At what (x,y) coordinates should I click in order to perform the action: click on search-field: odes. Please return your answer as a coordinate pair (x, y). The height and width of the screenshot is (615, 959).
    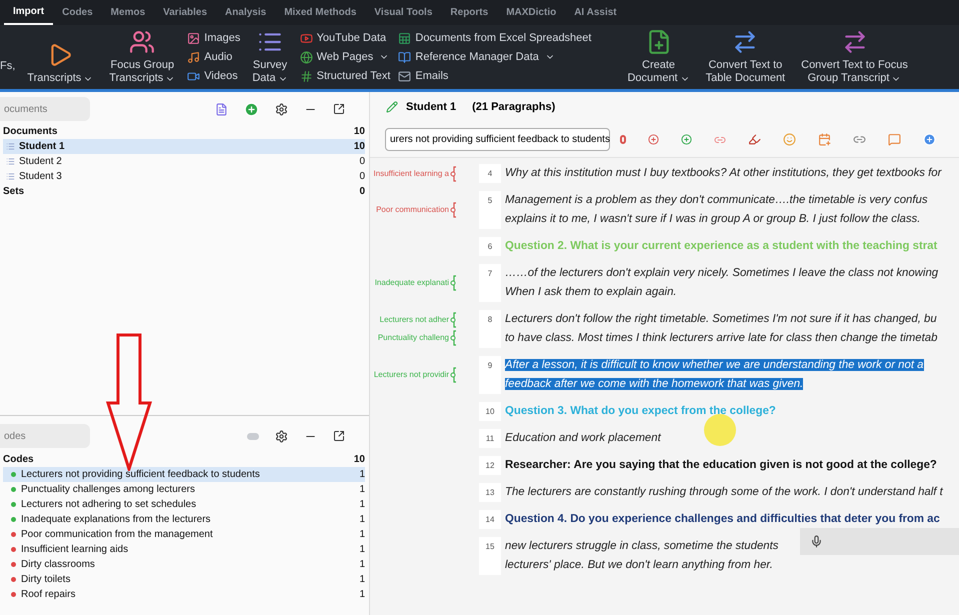
    Looking at the image, I should click on (45, 436).